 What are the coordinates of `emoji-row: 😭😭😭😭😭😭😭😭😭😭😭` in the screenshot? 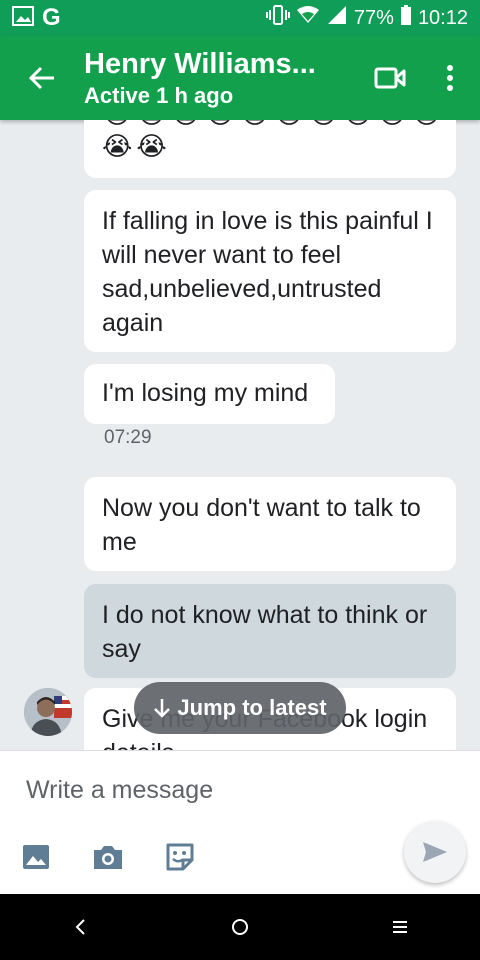 It's located at (270, 124).